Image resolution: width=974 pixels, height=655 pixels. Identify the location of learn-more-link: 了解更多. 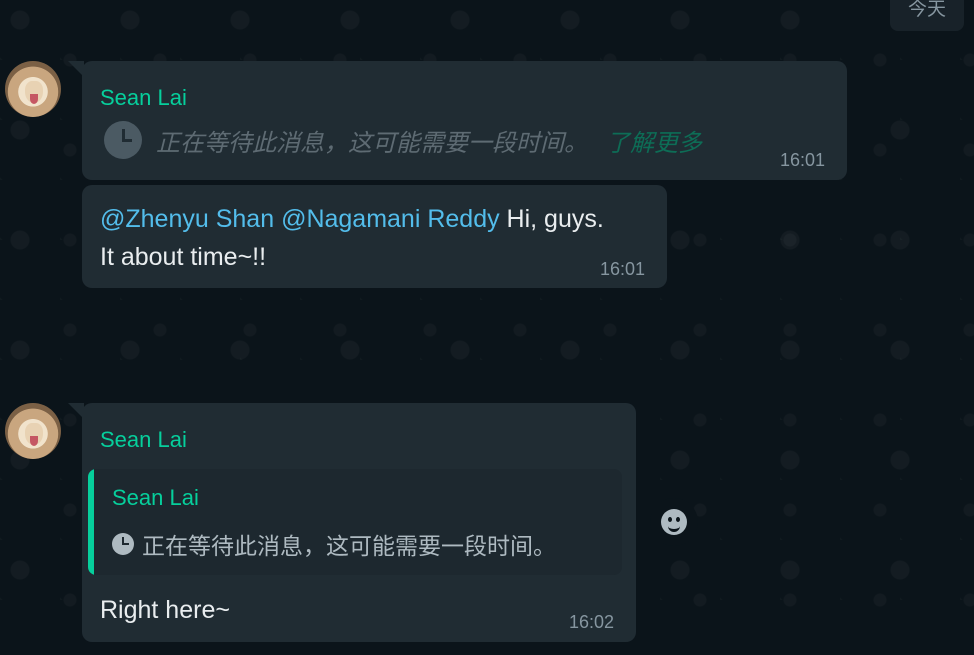
(654, 140).